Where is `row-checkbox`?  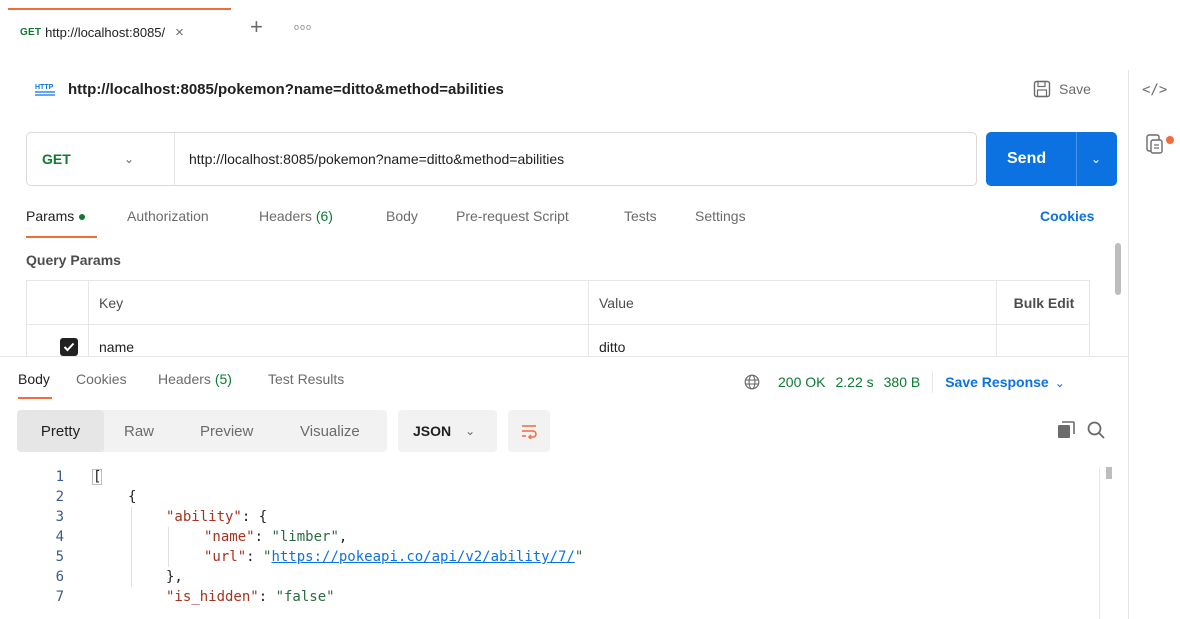
row-checkbox is located at coordinates (68, 347).